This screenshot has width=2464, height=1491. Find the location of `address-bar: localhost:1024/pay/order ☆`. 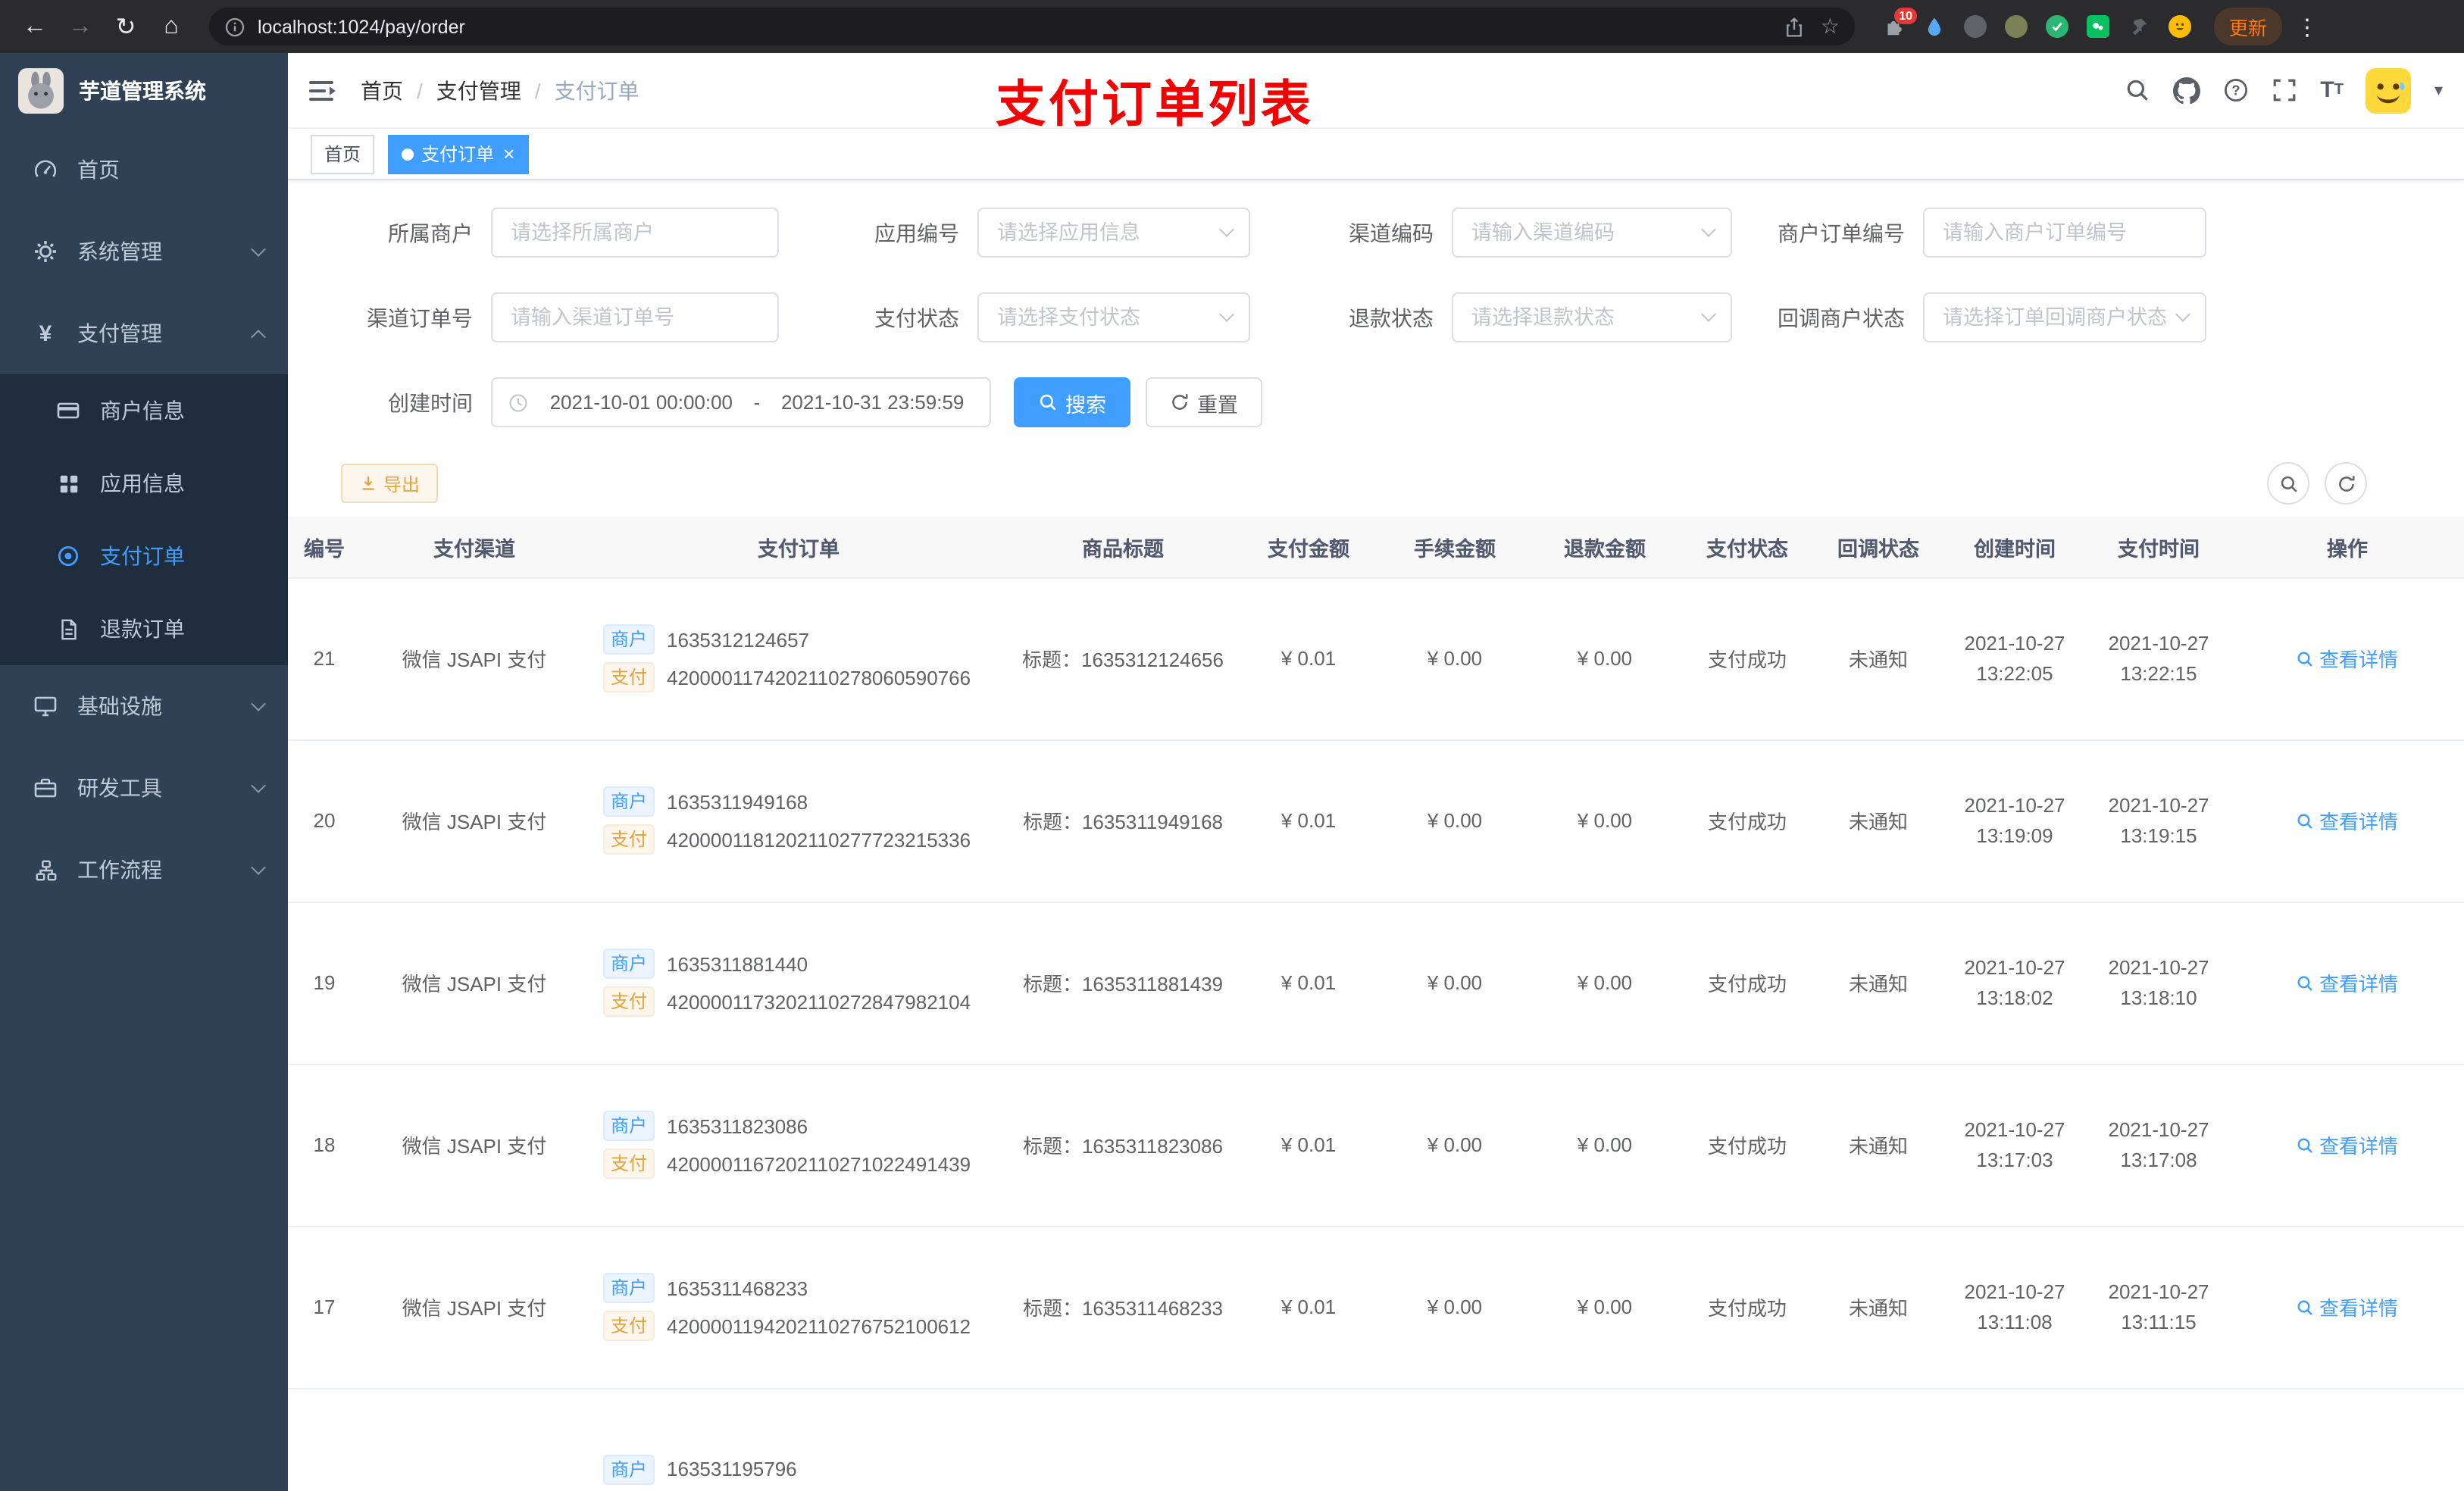

address-bar: localhost:1024/pay/order ☆ is located at coordinates (1032, 26).